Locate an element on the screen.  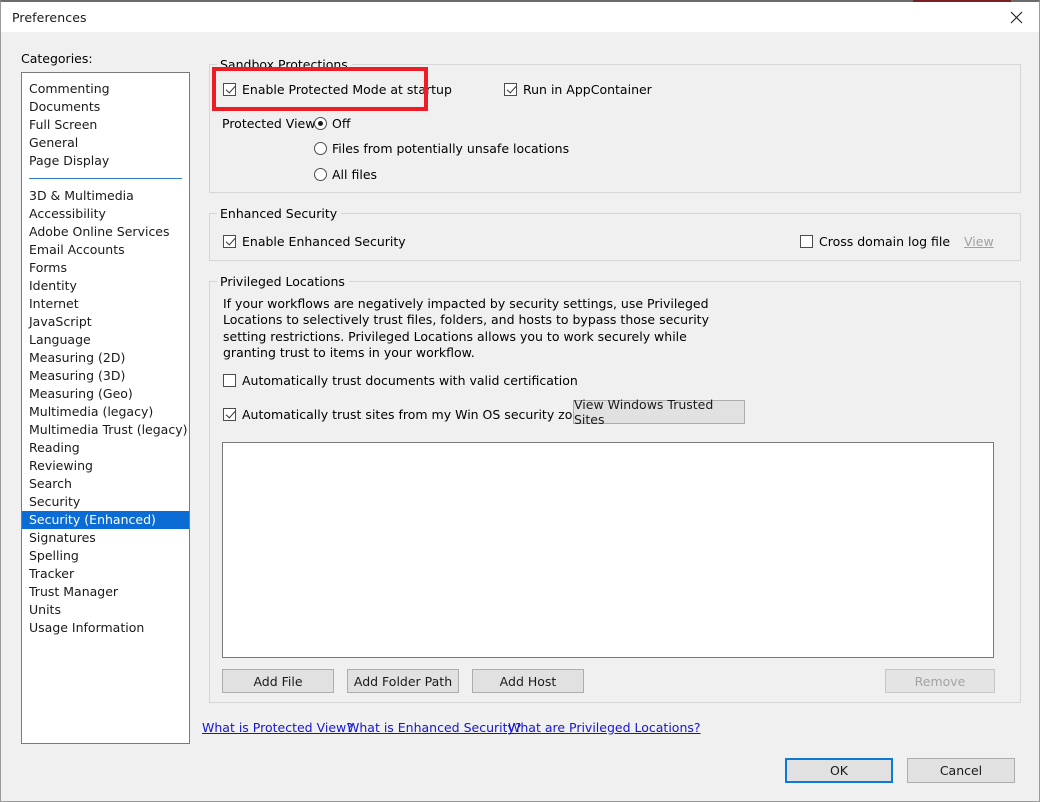
sidebar-item-search: Search is located at coordinates (105, 484).